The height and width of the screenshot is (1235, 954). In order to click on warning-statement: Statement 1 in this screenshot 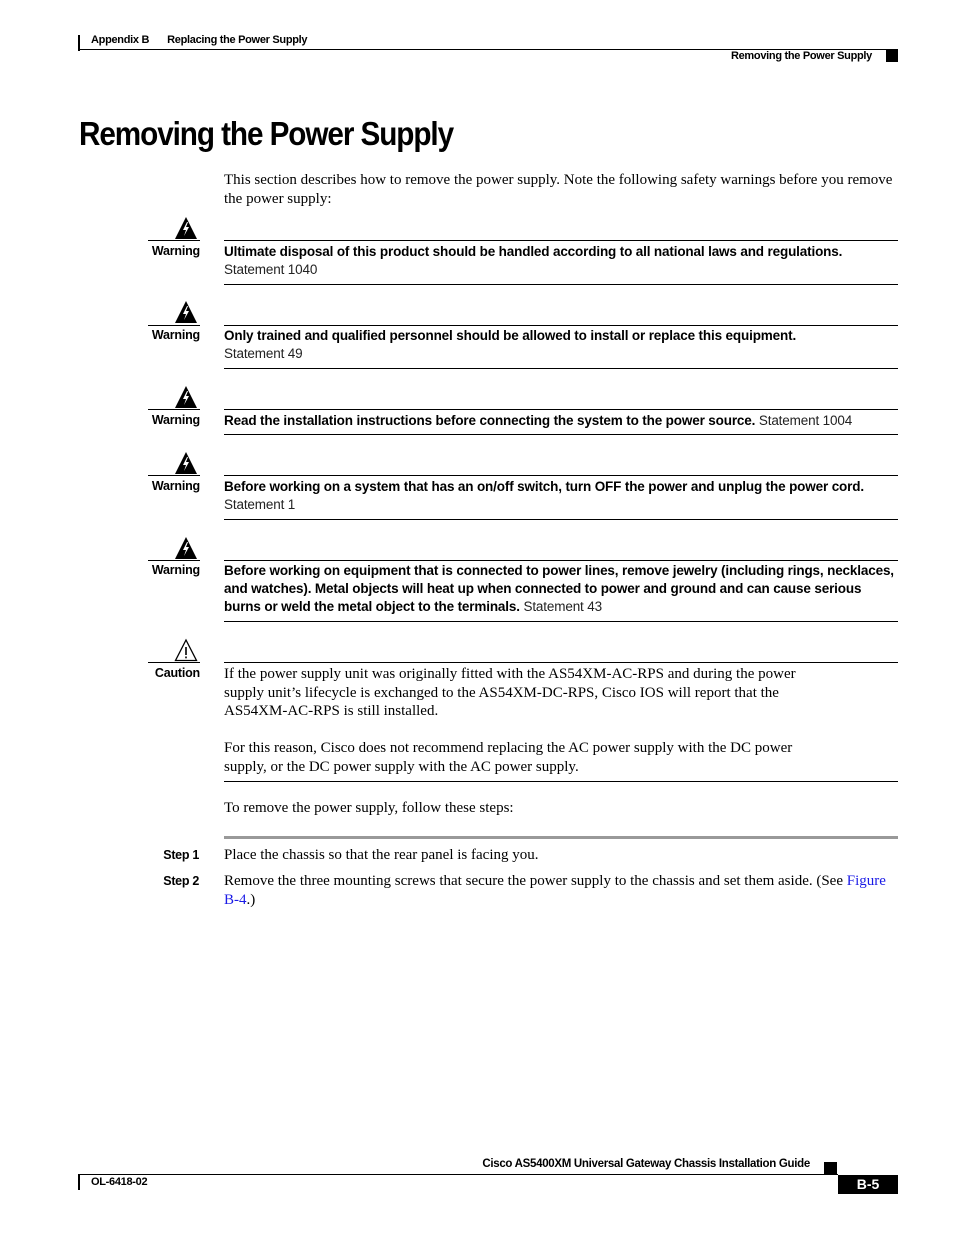, I will do `click(260, 504)`.